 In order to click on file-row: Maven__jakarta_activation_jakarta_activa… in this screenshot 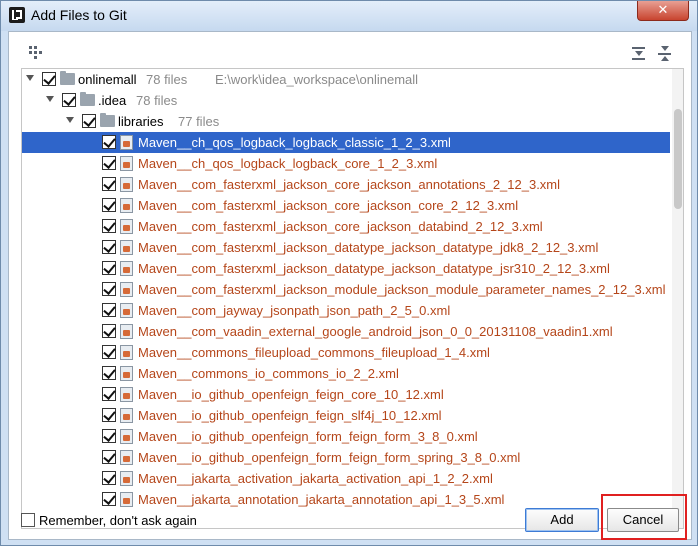, I will do `click(346, 478)`.